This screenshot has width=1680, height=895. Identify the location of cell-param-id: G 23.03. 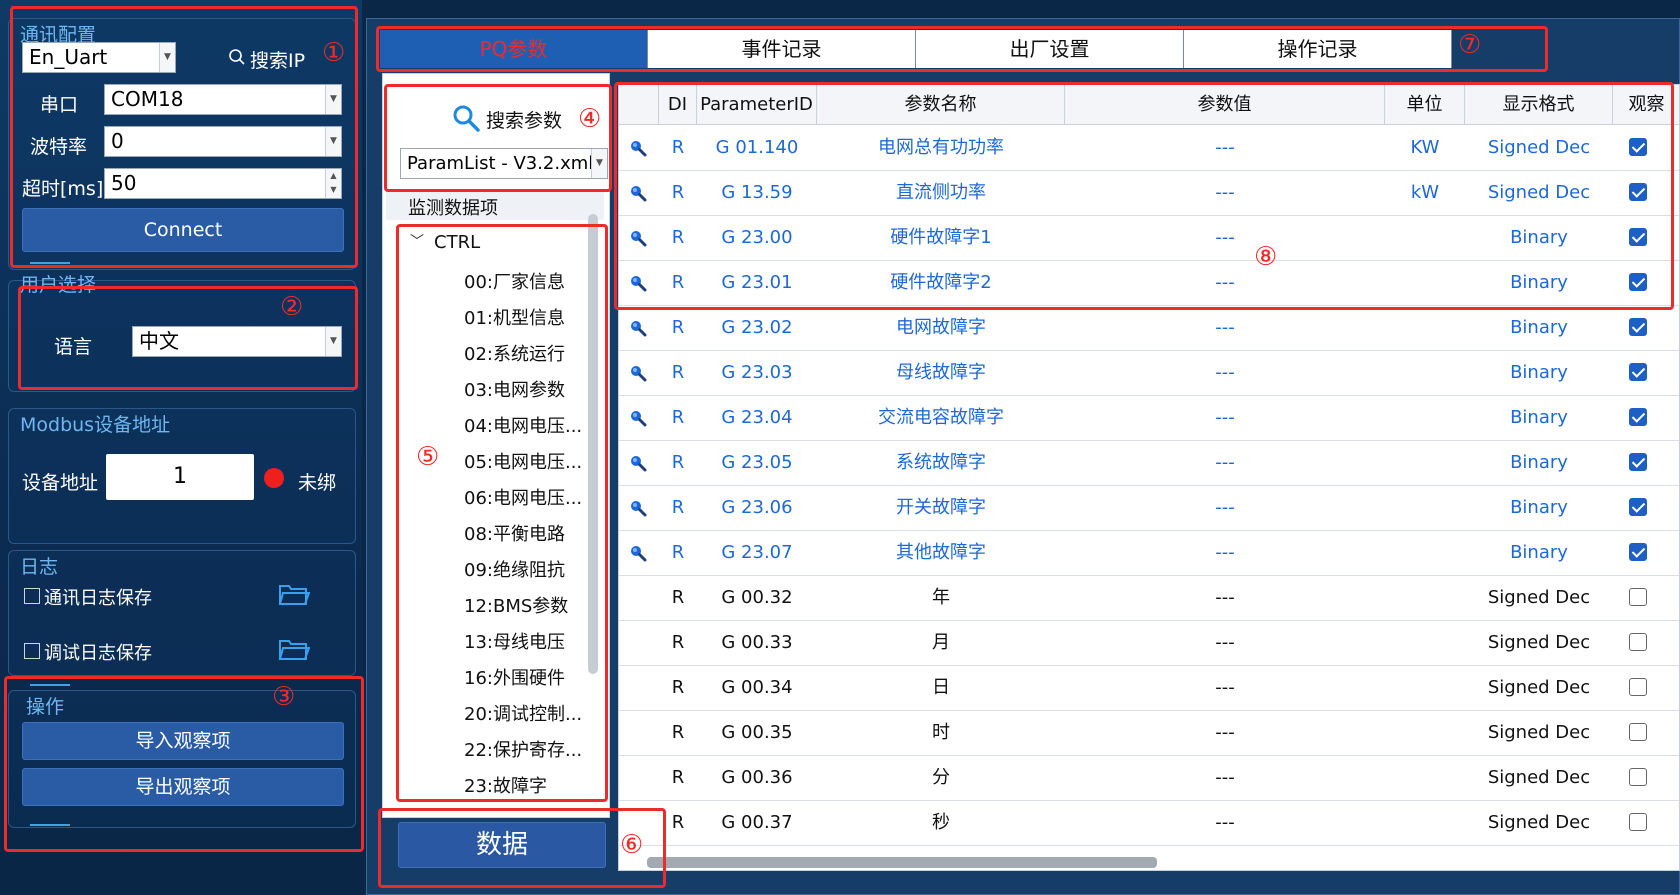
(757, 372).